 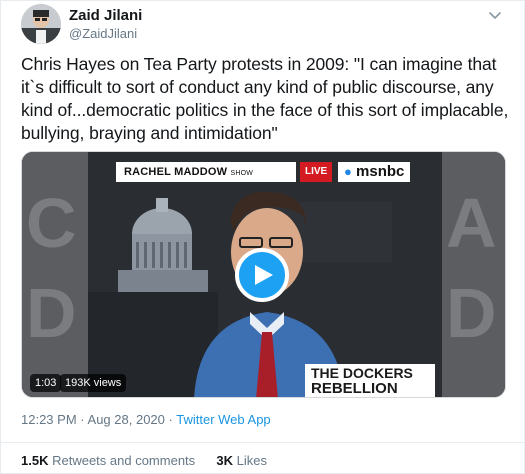 I want to click on show-name-banner: RACHEL MADDOW SHOW, so click(x=206, y=172).